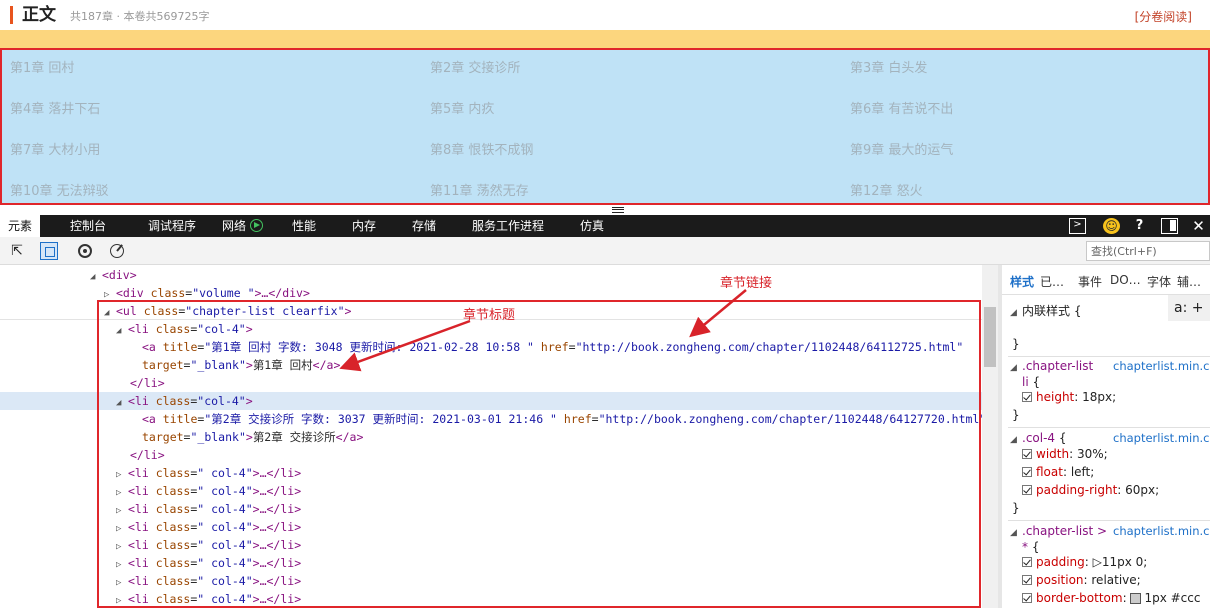  I want to click on tab-performance: 性能, so click(304, 226).